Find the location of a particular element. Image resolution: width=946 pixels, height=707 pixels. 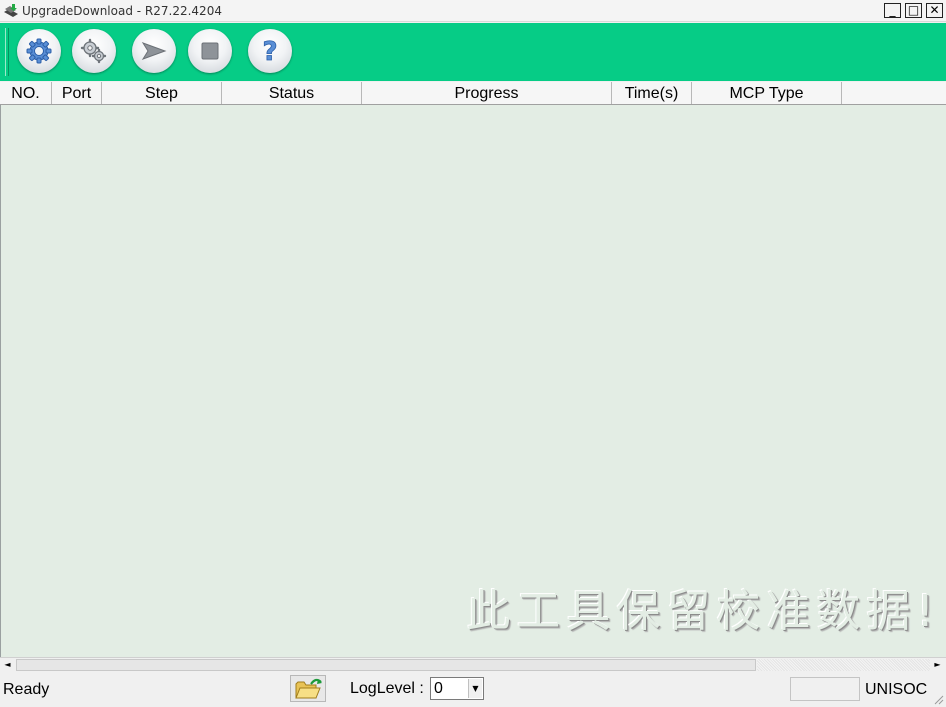

watermark-text: 此工具保留校准数据! is located at coordinates (703, 611).